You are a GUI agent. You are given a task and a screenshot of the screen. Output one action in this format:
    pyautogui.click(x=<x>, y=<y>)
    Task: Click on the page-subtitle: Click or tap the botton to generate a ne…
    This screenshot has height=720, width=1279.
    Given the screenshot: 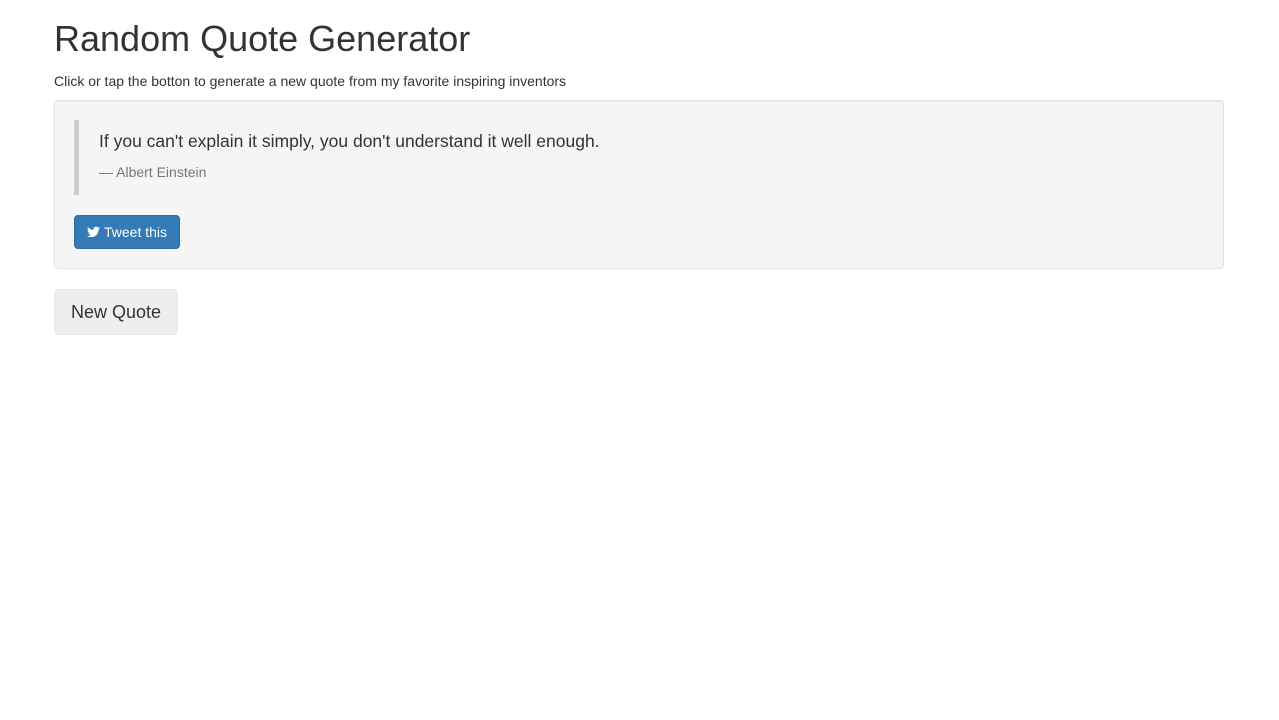 What is the action you would take?
    pyautogui.click(x=310, y=81)
    